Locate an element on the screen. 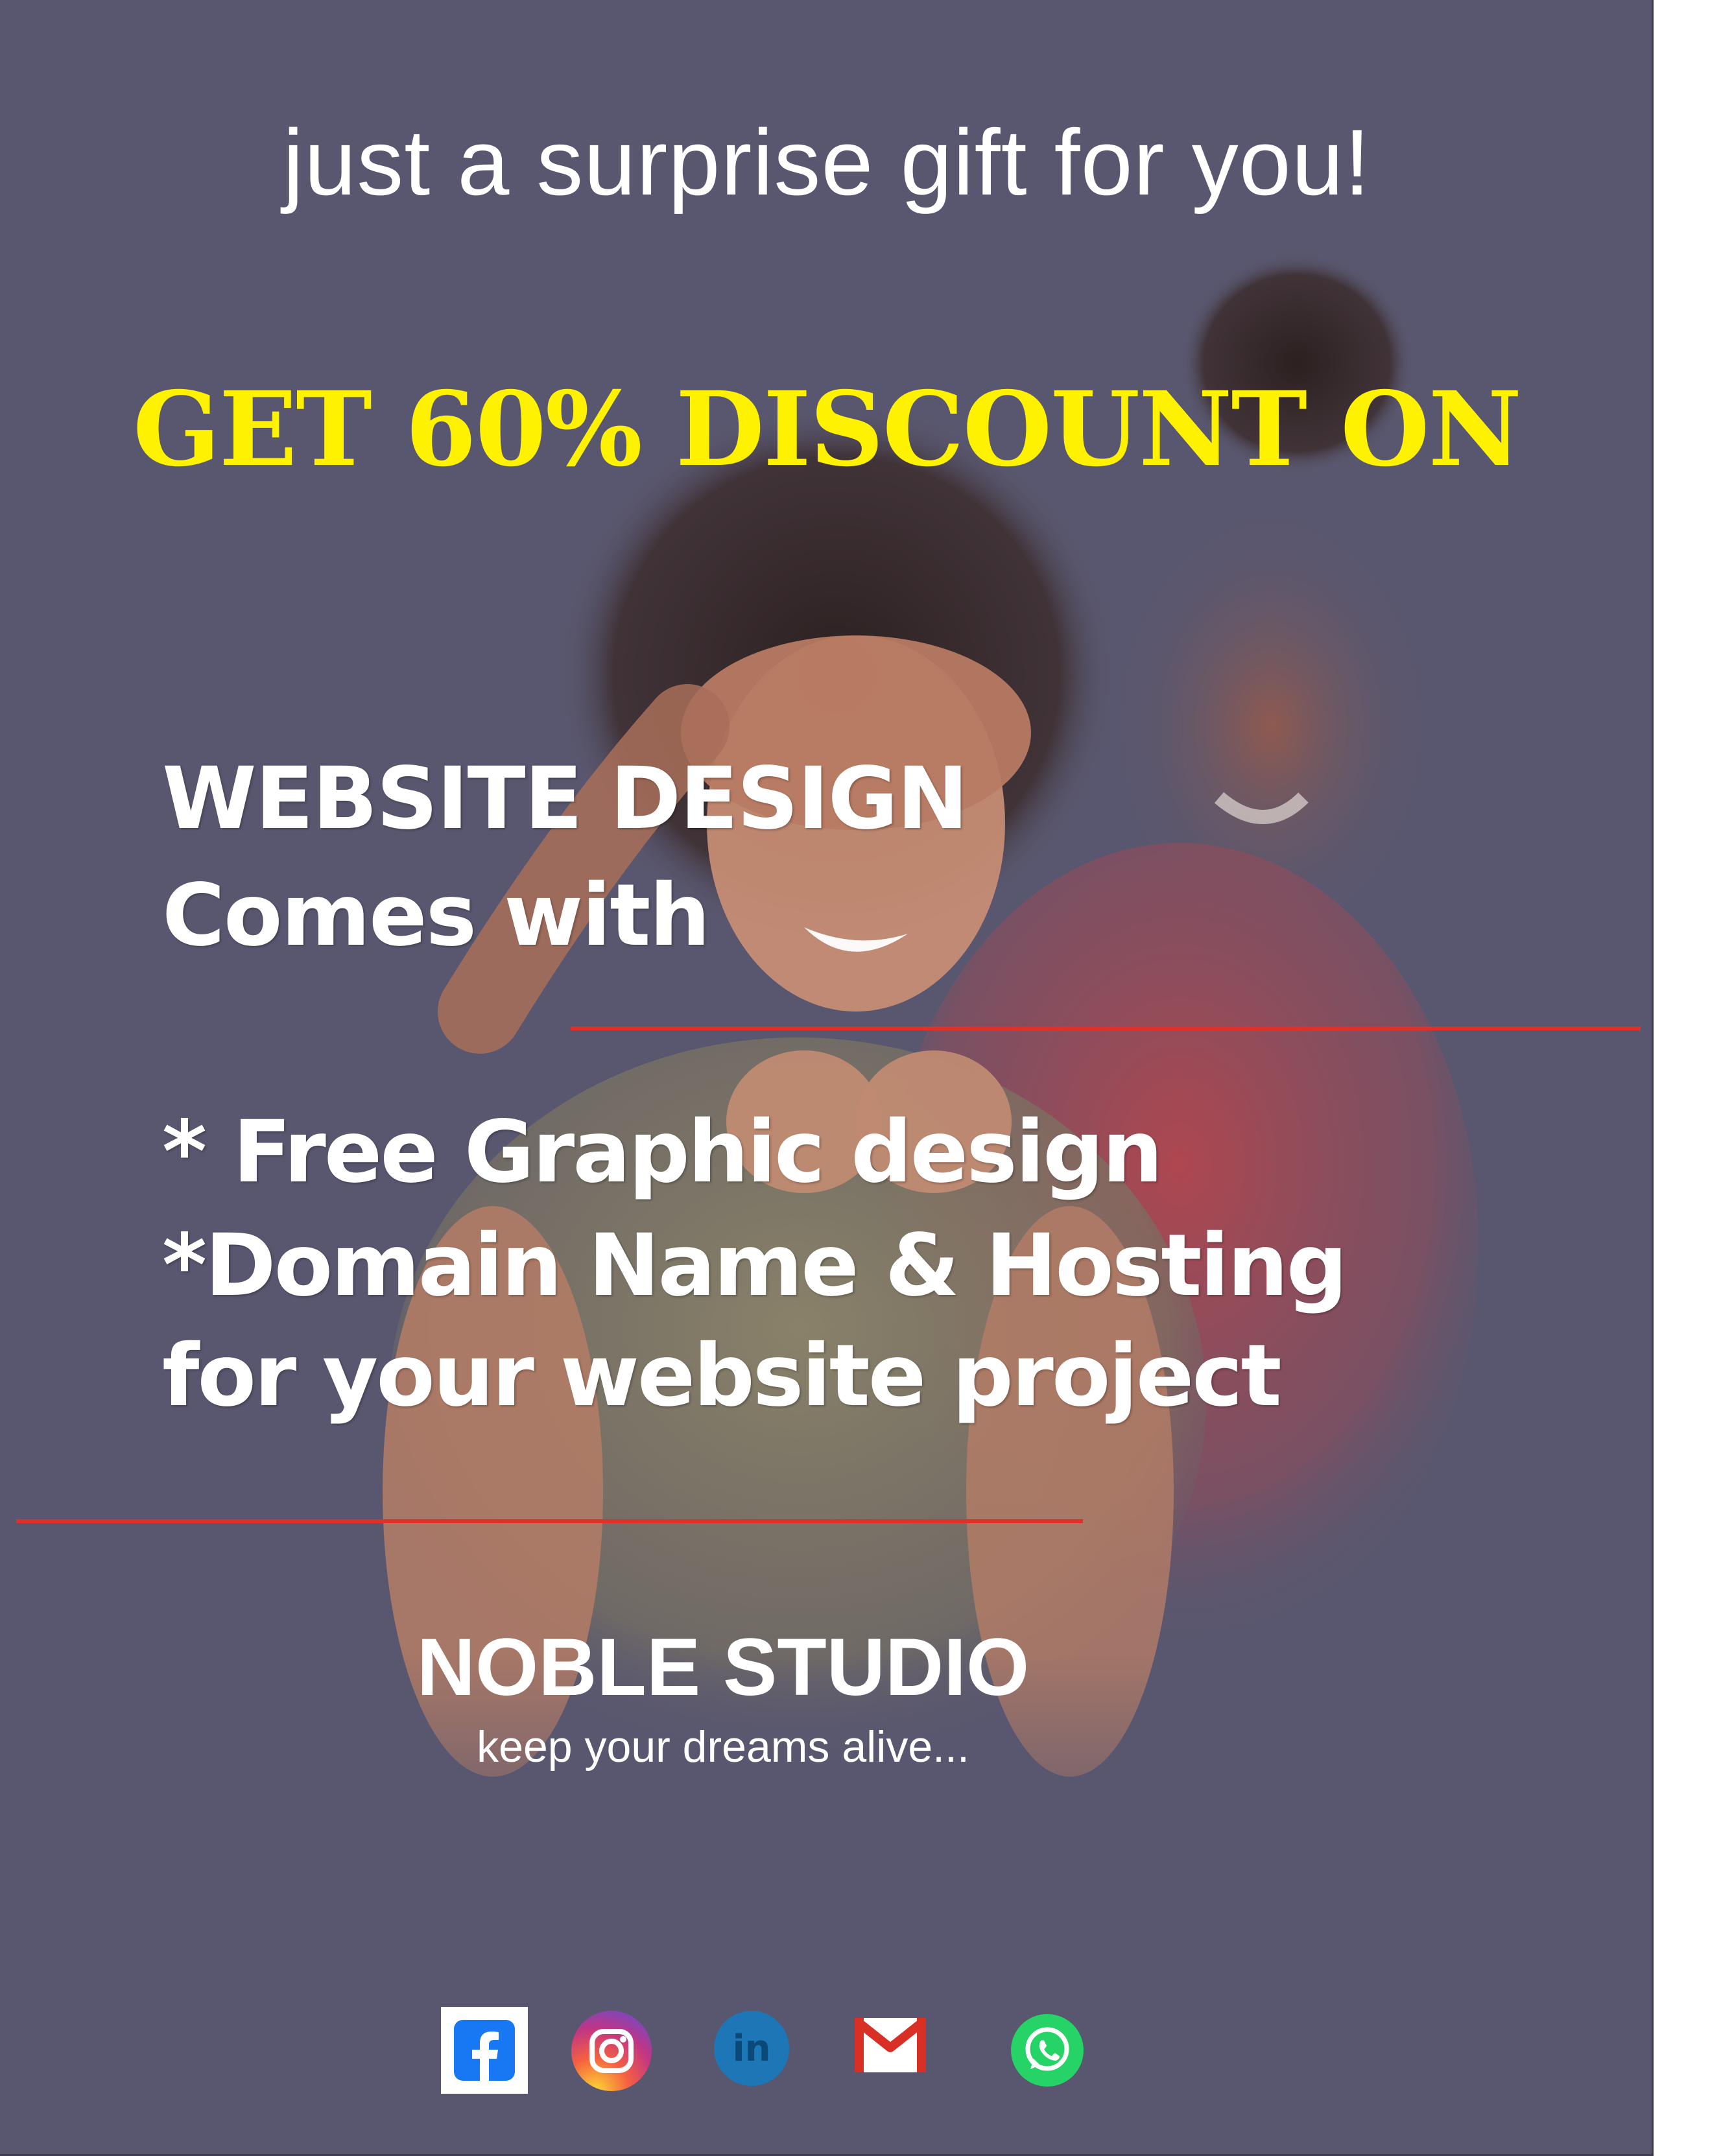 The image size is (1721, 2156). instagram-icon is located at coordinates (611, 2051).